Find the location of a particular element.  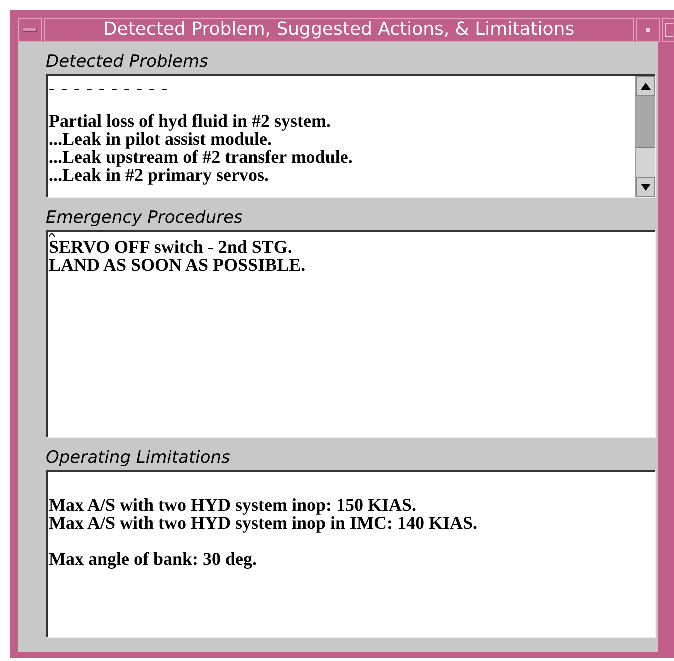

down-arrow-icon is located at coordinates (645, 187).